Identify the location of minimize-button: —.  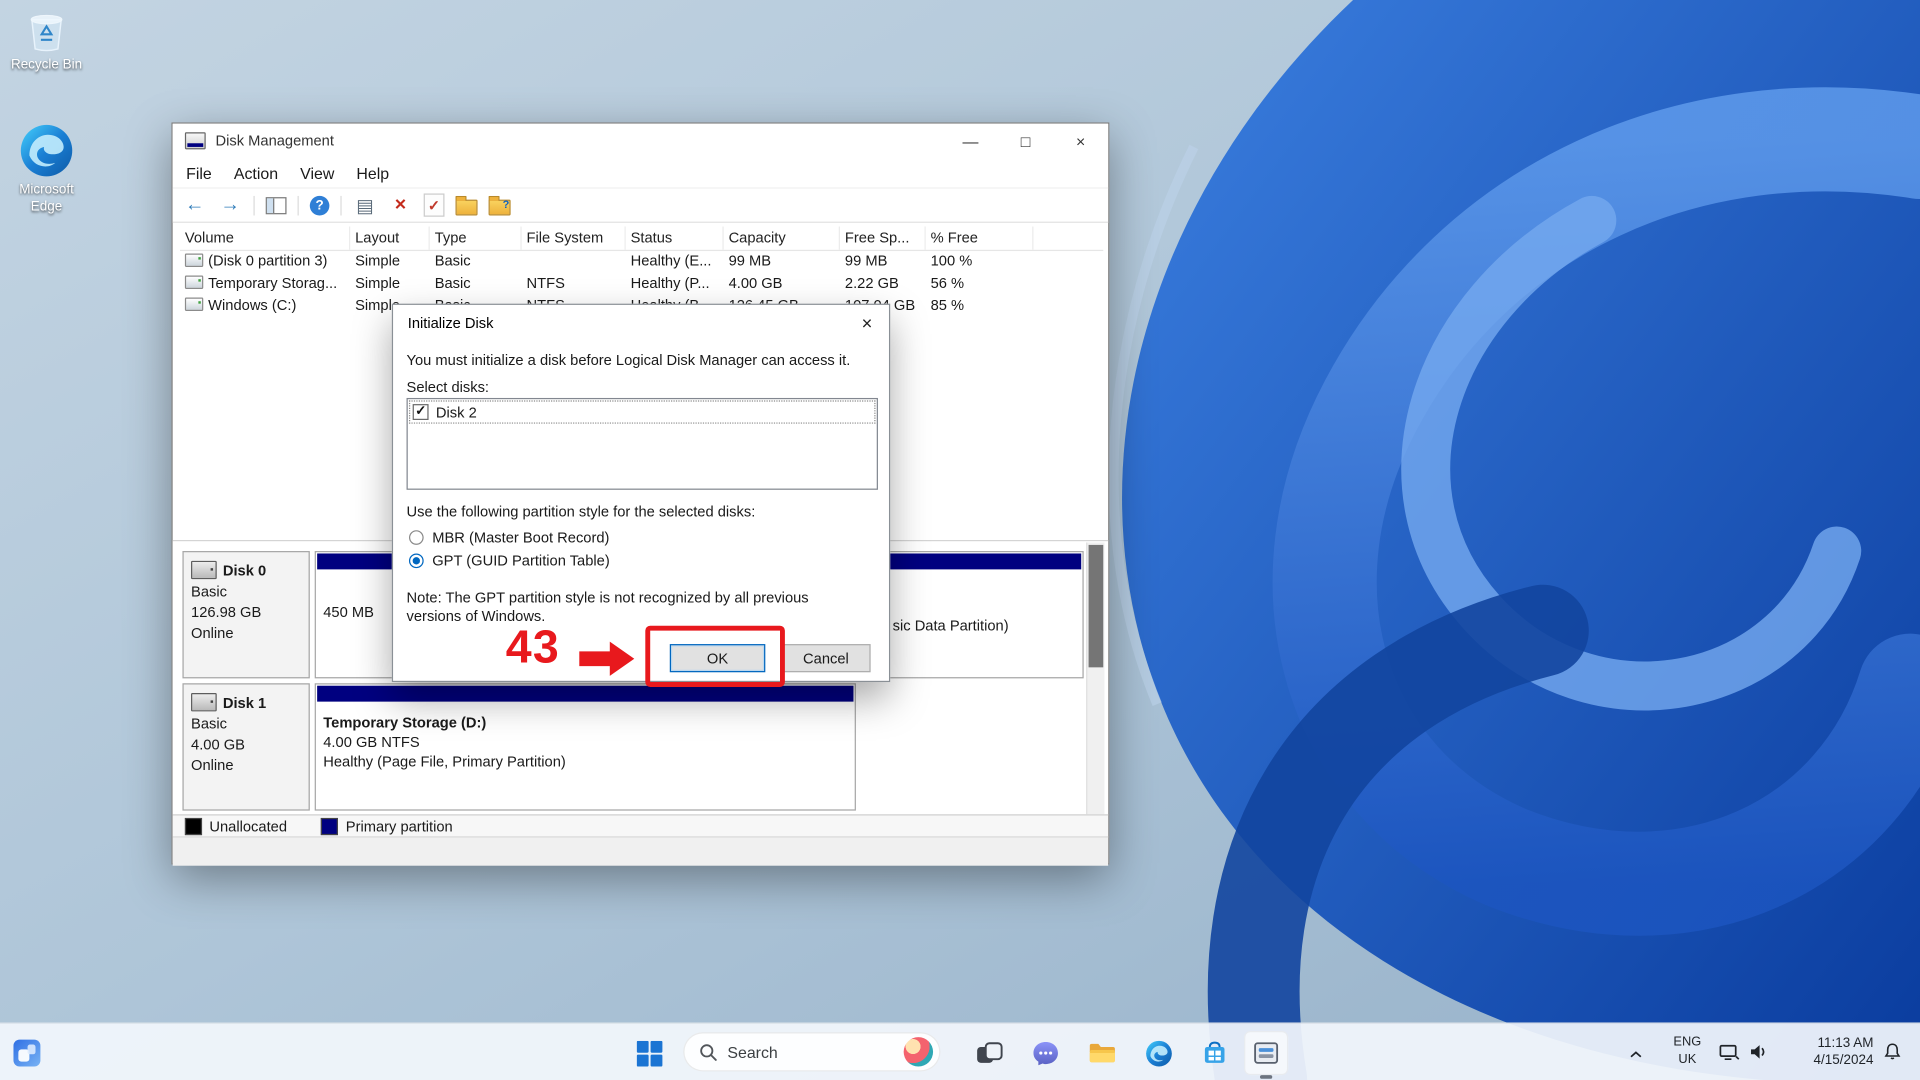
(970, 141).